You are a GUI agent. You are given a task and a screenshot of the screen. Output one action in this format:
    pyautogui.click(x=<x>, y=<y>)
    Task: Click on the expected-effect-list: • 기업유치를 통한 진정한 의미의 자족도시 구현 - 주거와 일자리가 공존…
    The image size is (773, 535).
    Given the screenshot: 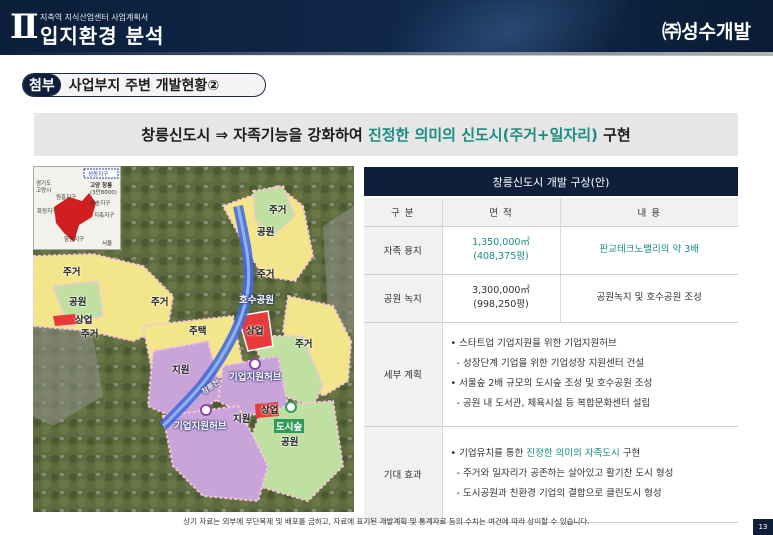 What is the action you would take?
    pyautogui.click(x=590, y=474)
    